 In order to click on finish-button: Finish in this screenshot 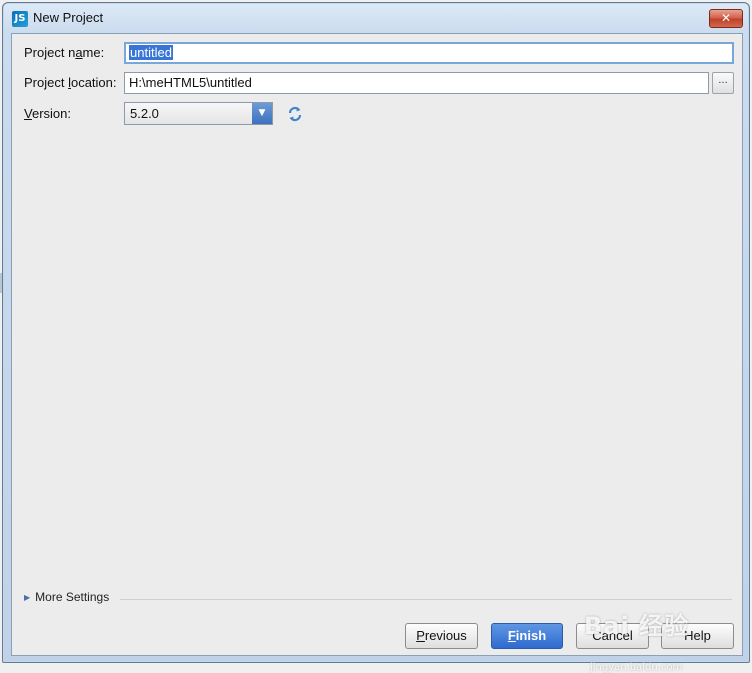, I will do `click(527, 636)`.